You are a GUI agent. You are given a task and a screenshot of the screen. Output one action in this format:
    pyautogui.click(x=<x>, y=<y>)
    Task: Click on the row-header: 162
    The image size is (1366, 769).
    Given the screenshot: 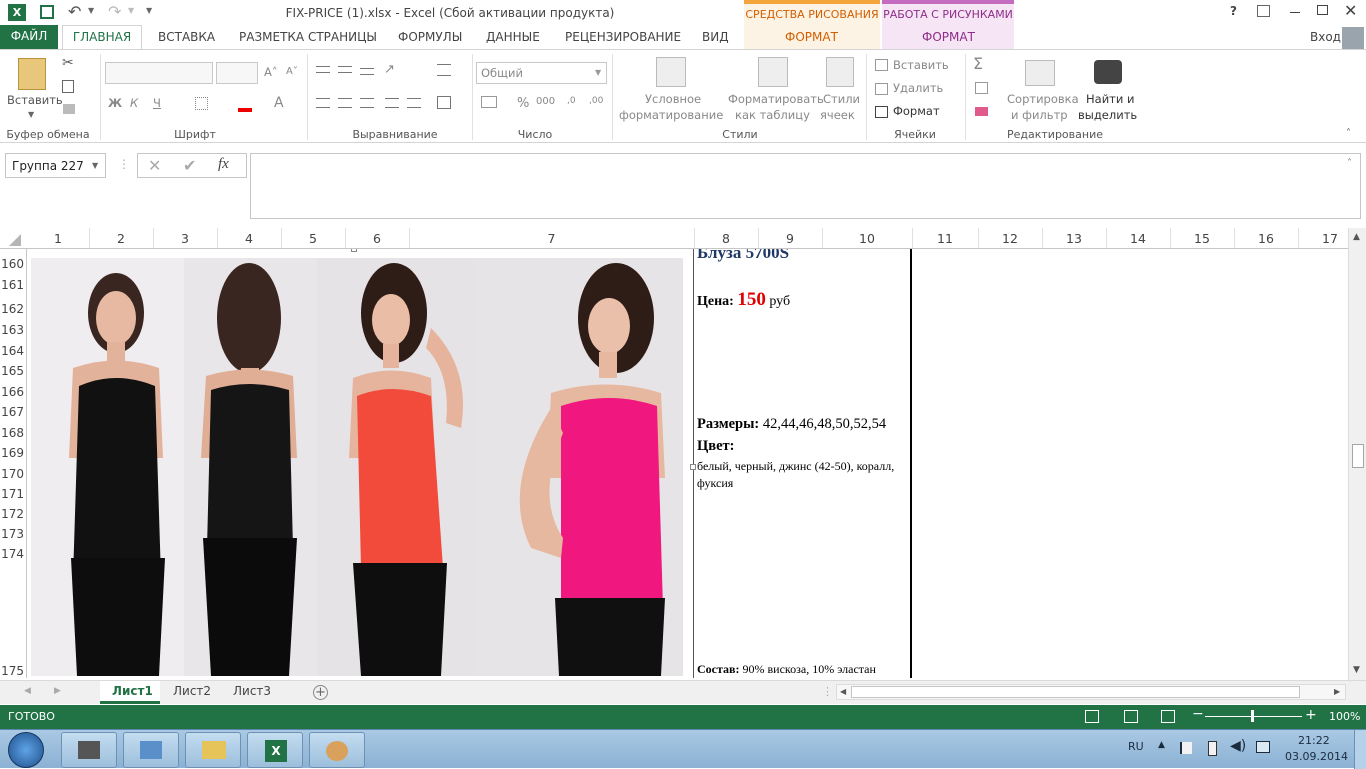 What is the action you would take?
    pyautogui.click(x=13, y=309)
    